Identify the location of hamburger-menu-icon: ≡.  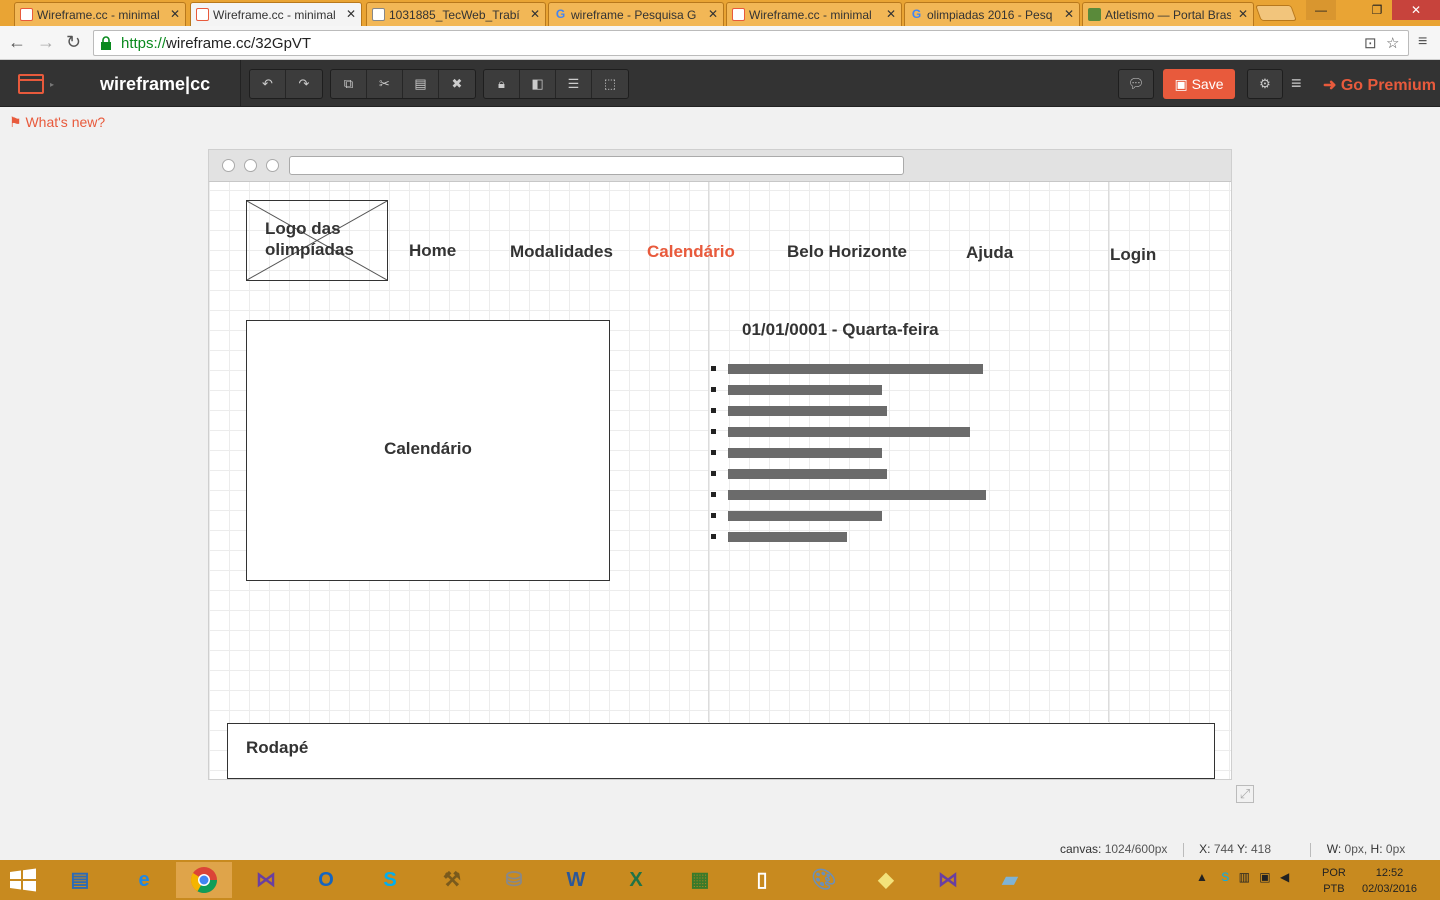
(1296, 83).